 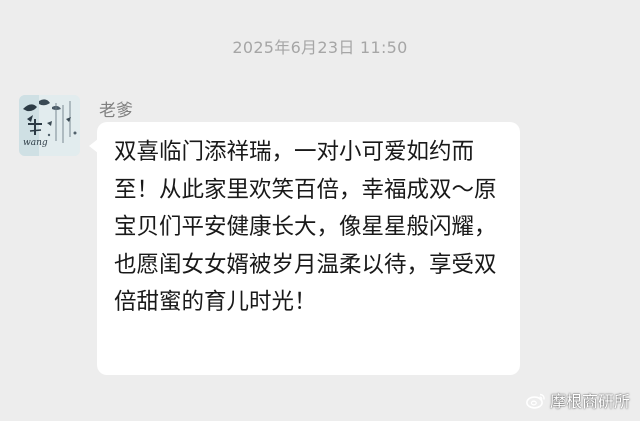 I want to click on sender-name: 老爹, so click(x=116, y=111).